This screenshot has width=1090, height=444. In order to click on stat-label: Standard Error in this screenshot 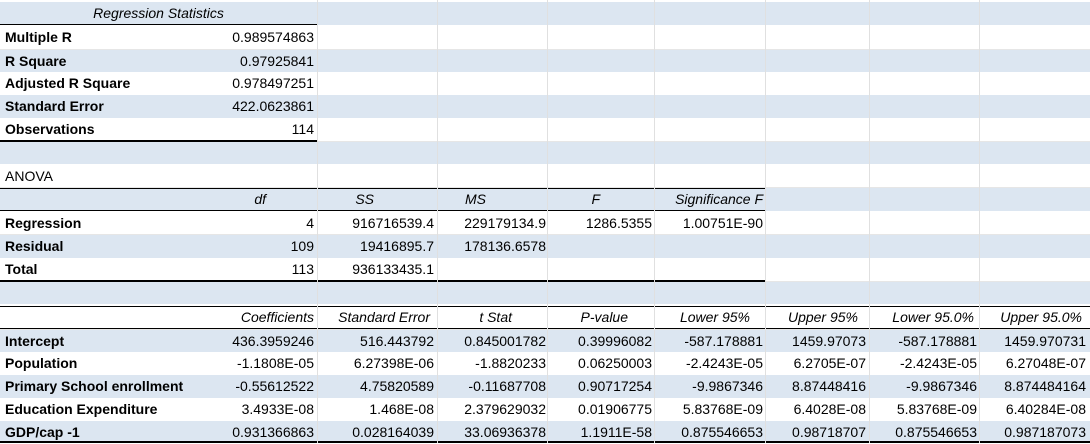, I will do `click(54, 106)`.